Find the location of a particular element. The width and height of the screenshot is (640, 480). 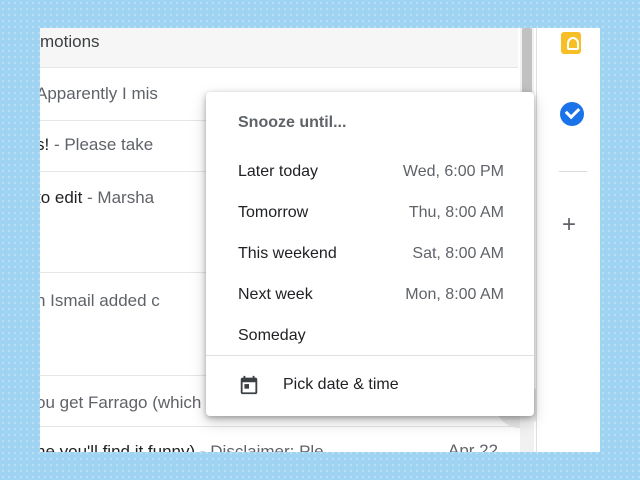

snooze-option-time: Thu, 8:00 AM is located at coordinates (456, 212).